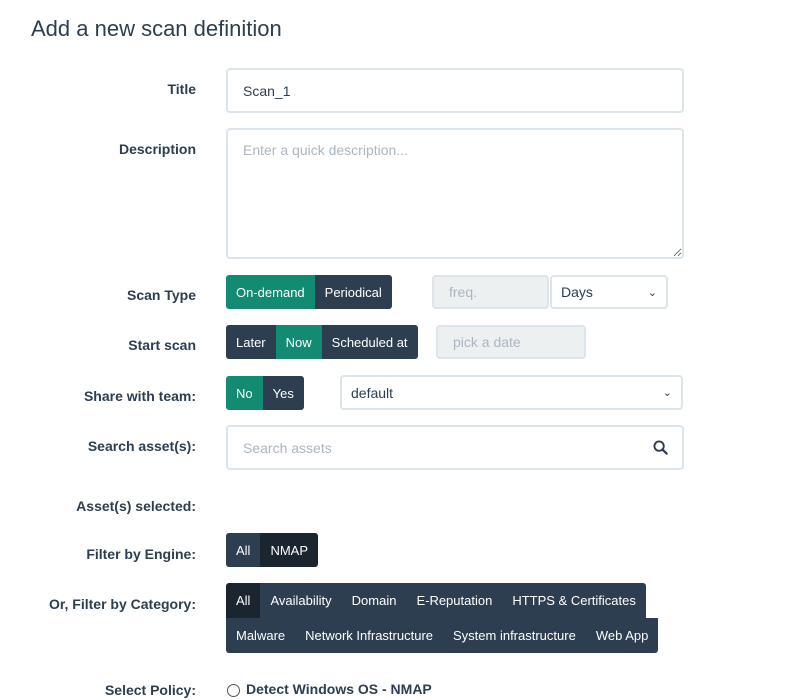  Describe the element at coordinates (244, 393) in the screenshot. I see `share-no-button: No` at that location.